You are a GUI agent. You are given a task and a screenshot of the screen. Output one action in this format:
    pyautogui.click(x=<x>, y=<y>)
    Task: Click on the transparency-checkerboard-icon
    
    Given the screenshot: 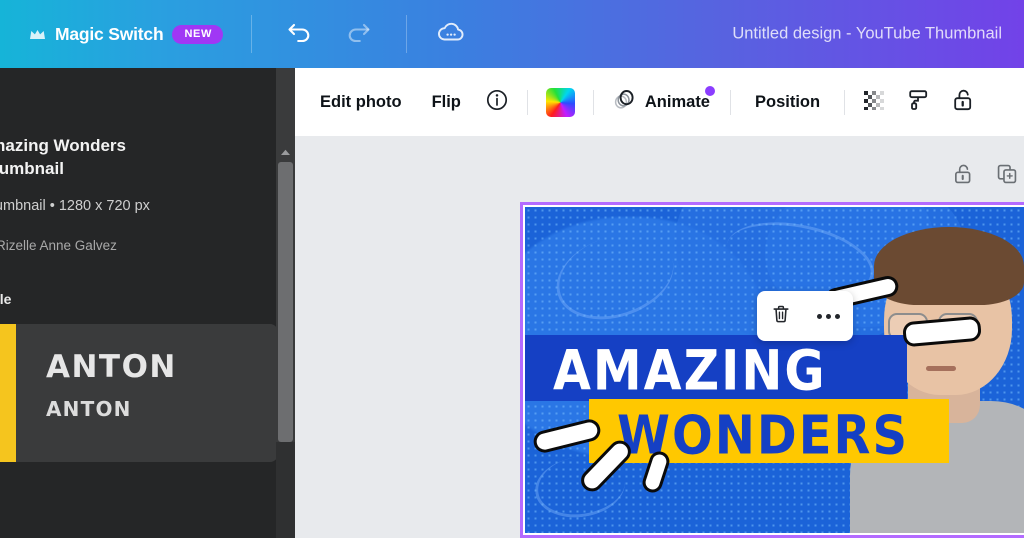 What is the action you would take?
    pyautogui.click(x=875, y=102)
    